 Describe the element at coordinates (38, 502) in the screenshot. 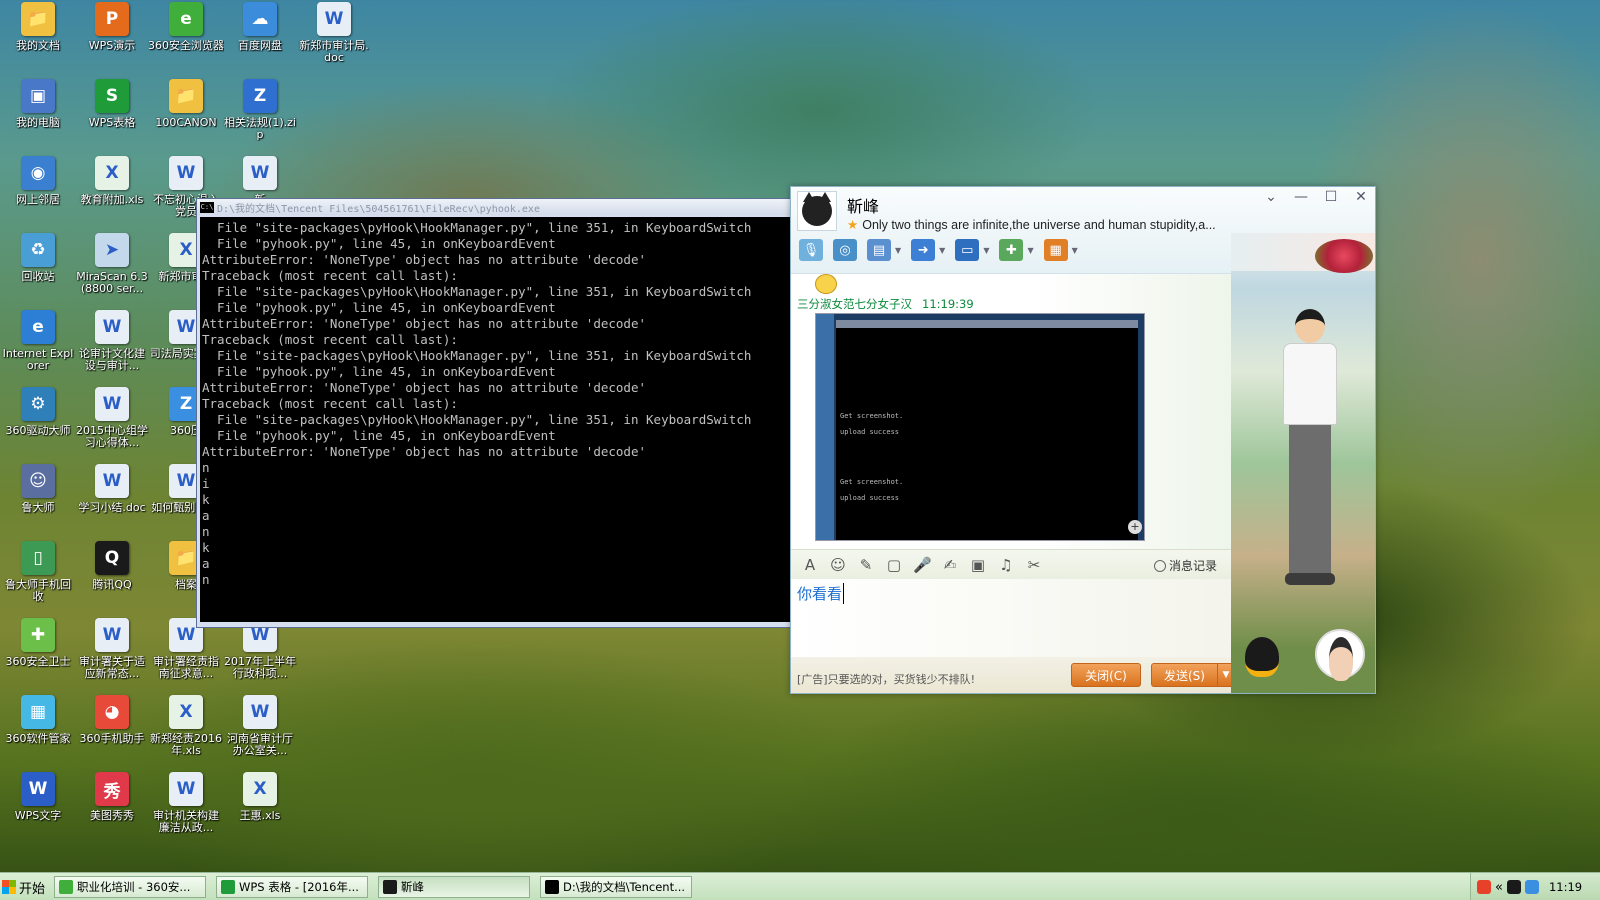

I see `desktop-icon: ☺ 鲁大师` at that location.